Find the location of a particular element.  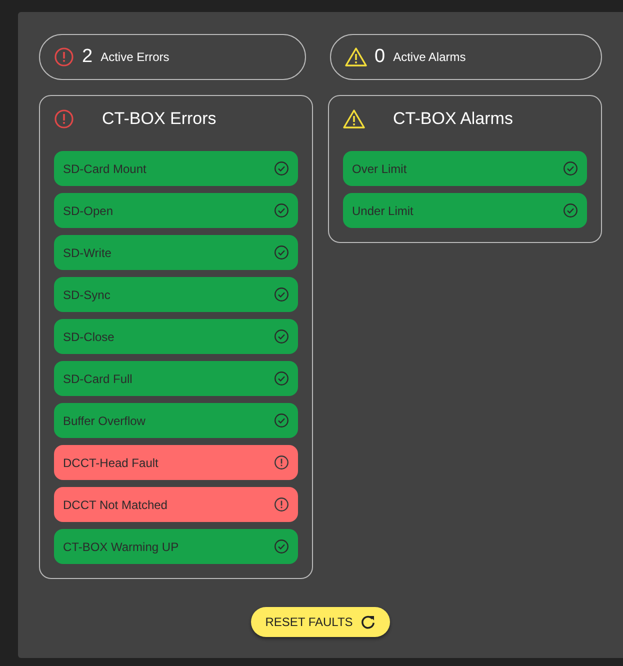

refresh-icon is located at coordinates (368, 622).